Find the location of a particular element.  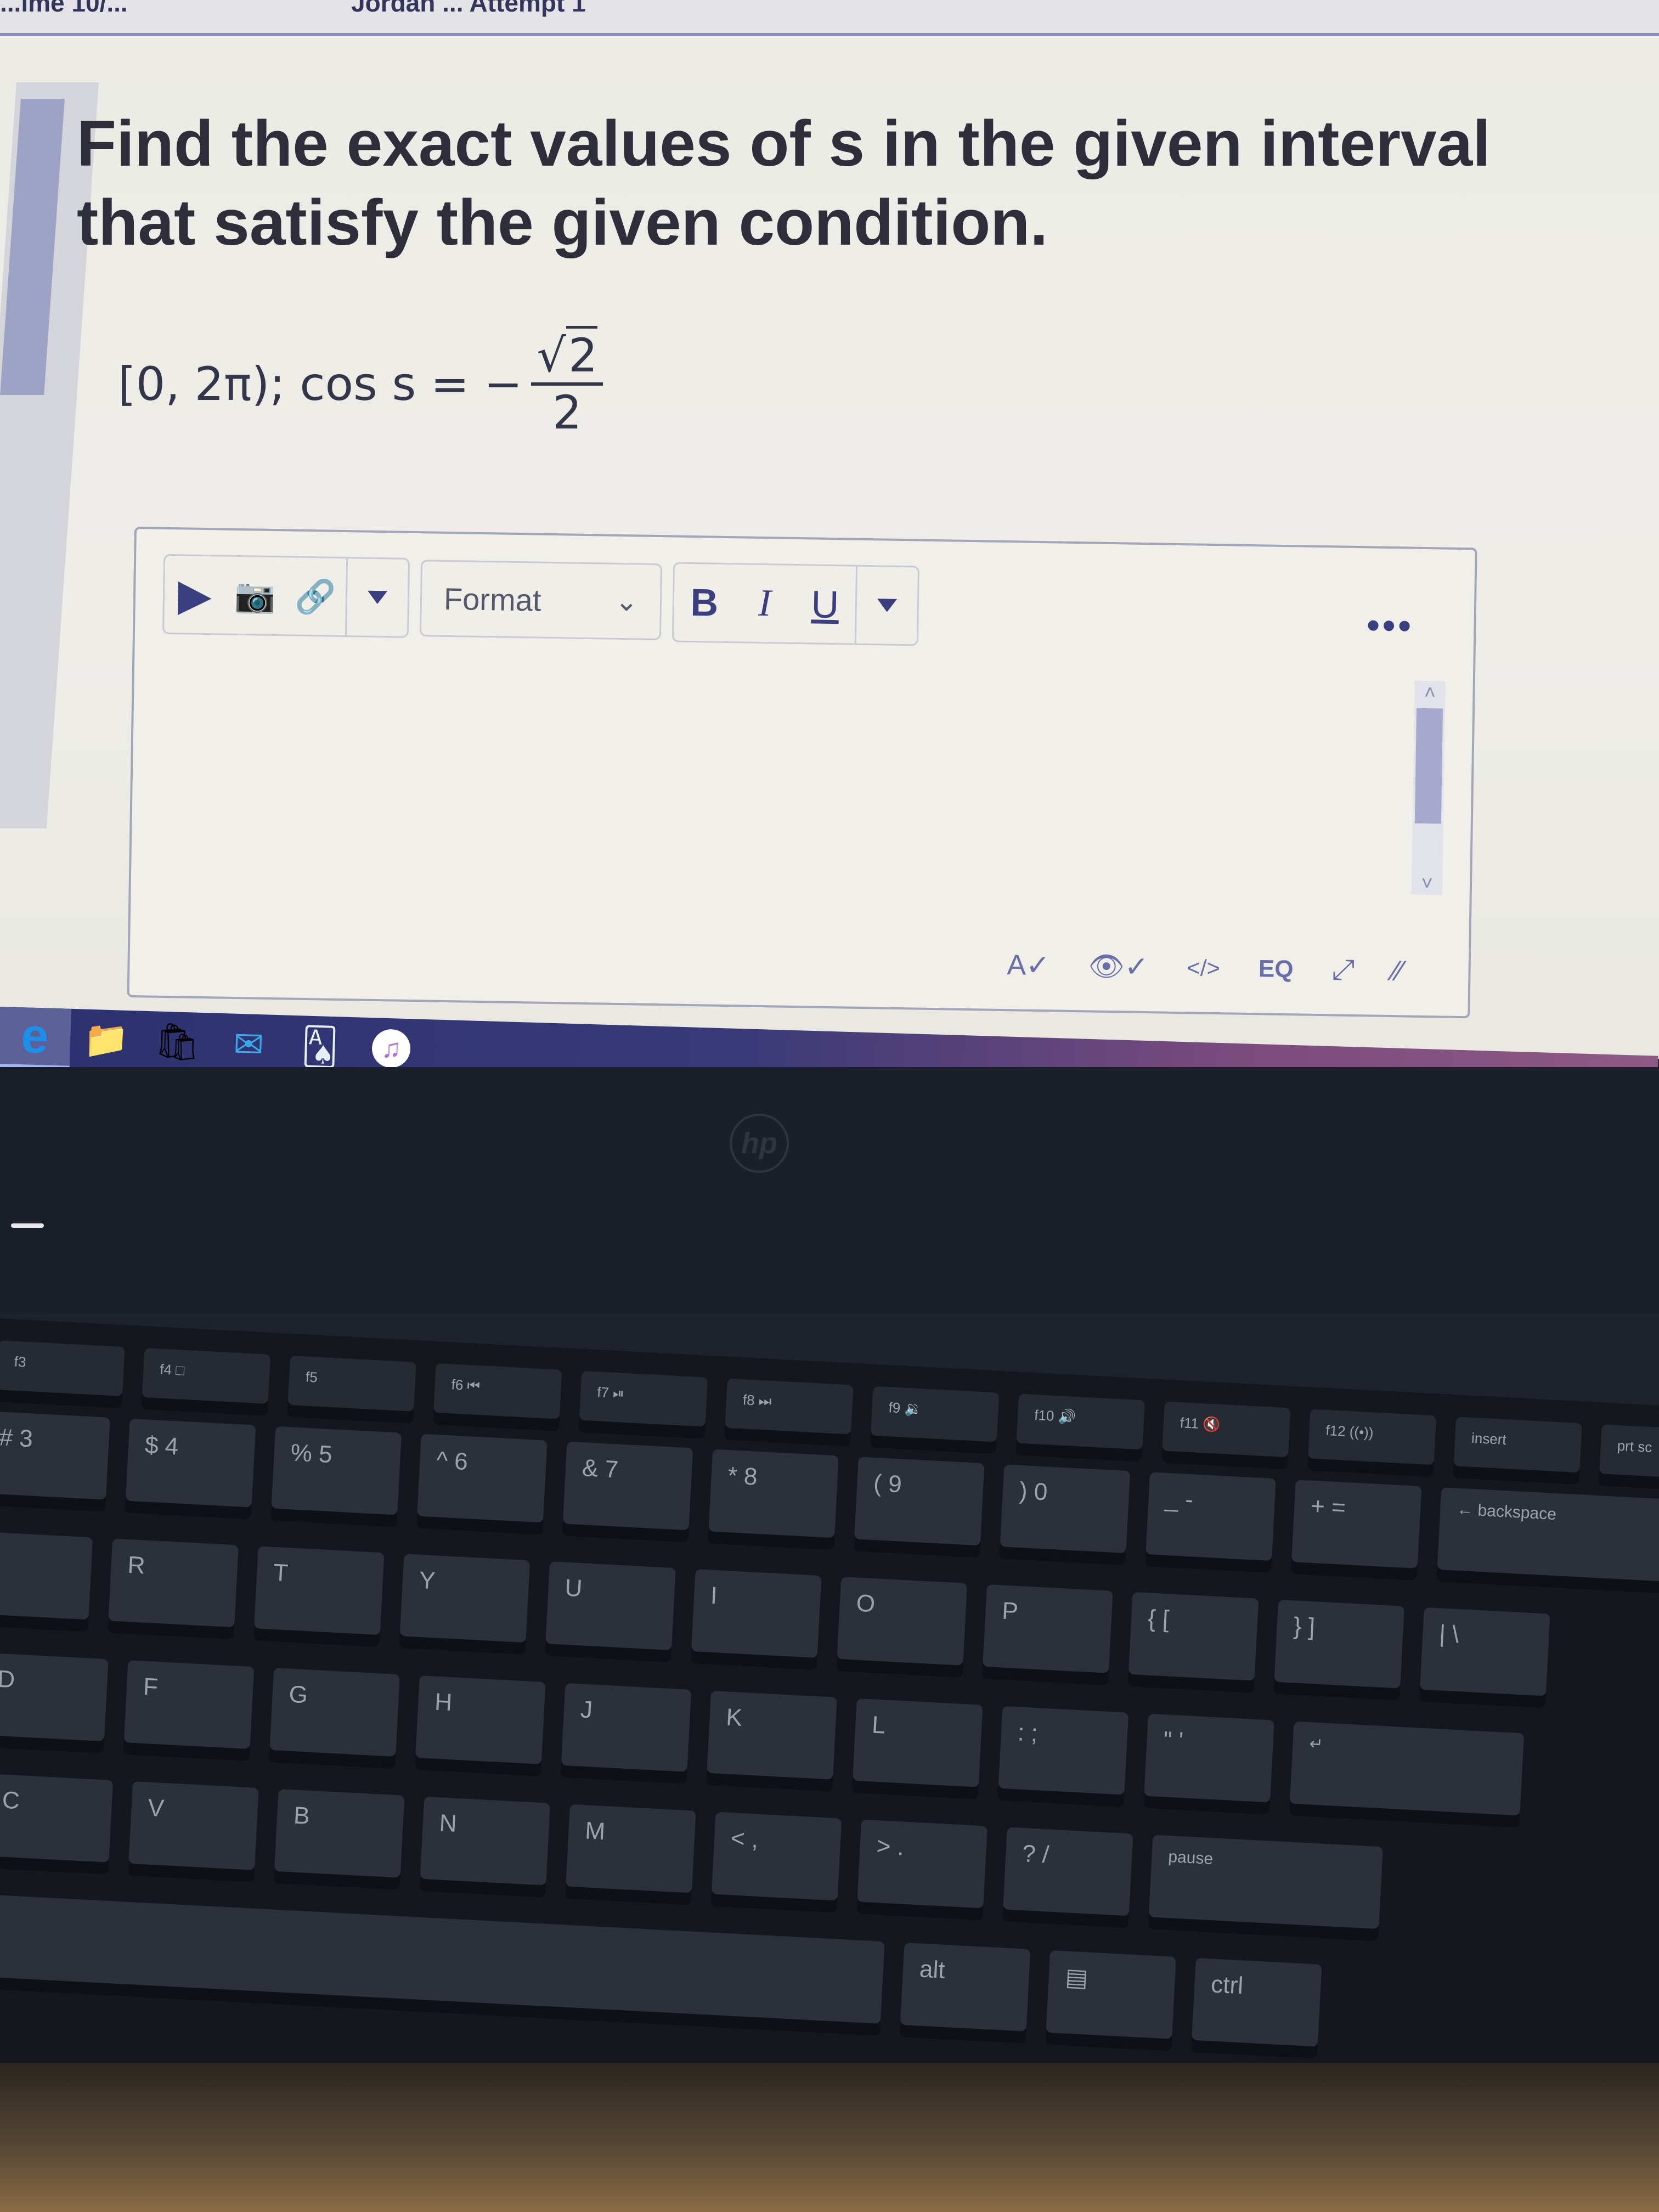

editor-scrollbar: ˄ ˅ is located at coordinates (1428, 787).